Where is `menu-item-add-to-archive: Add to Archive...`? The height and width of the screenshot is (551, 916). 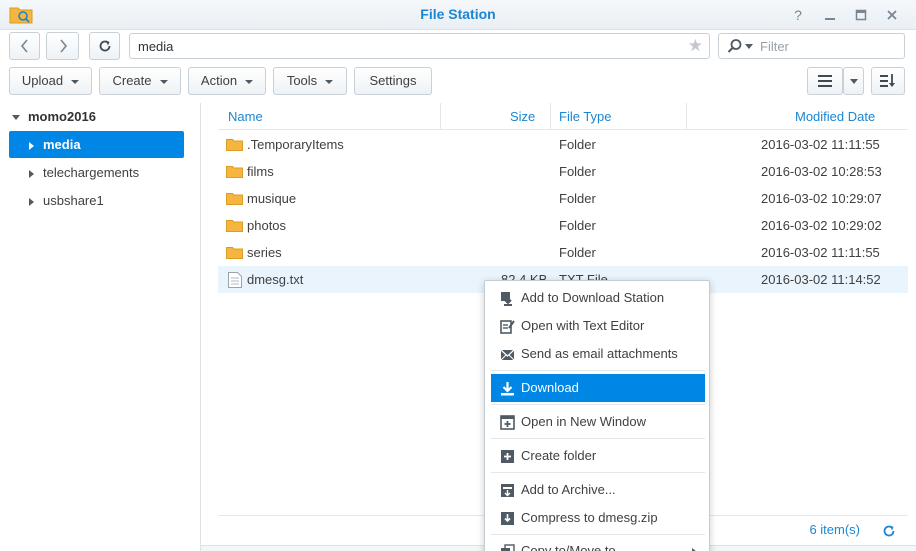 menu-item-add-to-archive: Add to Archive... is located at coordinates (598, 490).